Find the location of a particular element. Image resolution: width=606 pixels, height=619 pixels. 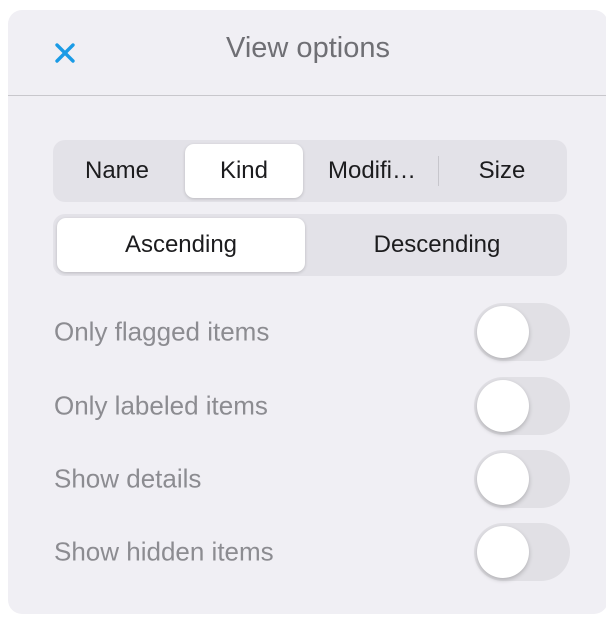

sort-segment-kind: Kind is located at coordinates (244, 171).